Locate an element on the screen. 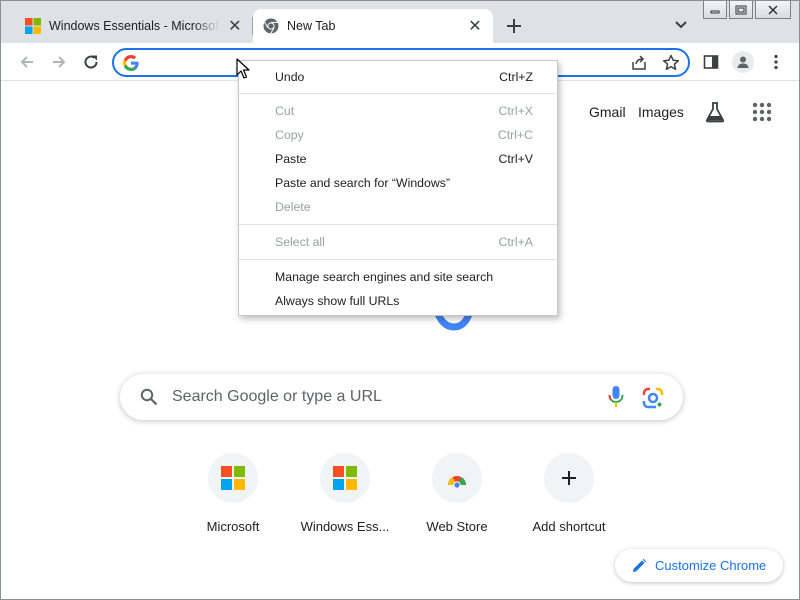  shortcut-web-store: Web Store is located at coordinates (457, 496).